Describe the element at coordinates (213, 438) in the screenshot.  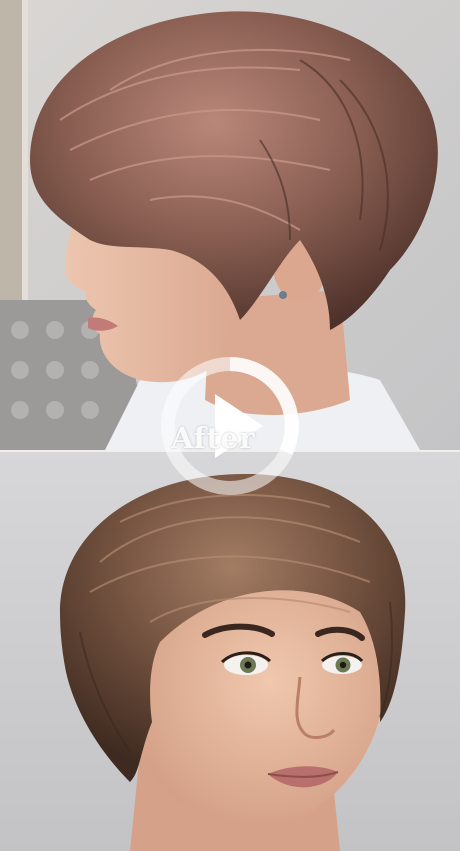
I see `after-label: After` at that location.